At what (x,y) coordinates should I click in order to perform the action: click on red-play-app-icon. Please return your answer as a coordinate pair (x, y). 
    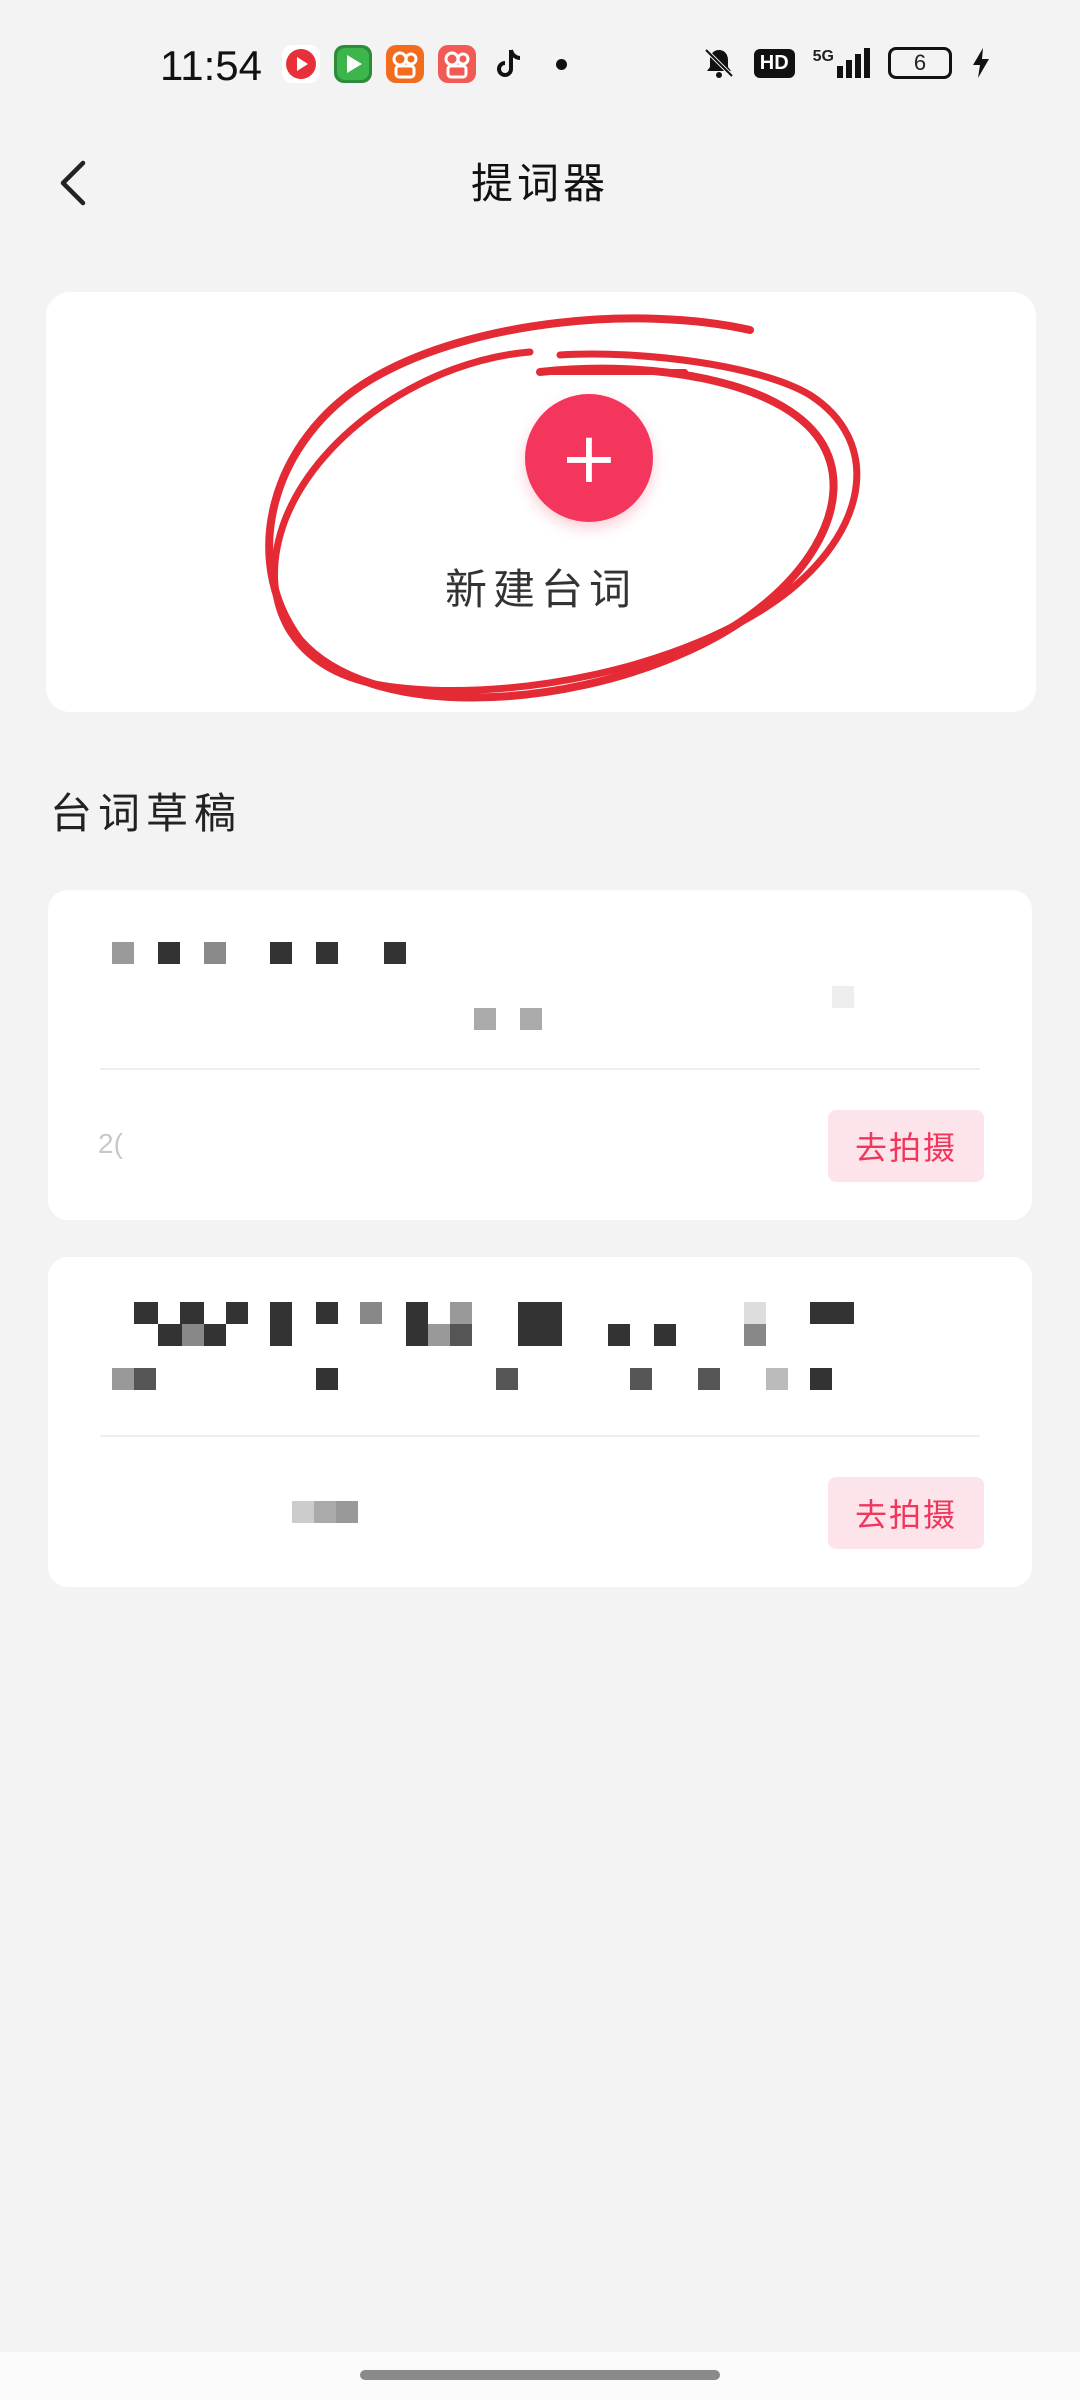
    Looking at the image, I should click on (301, 64).